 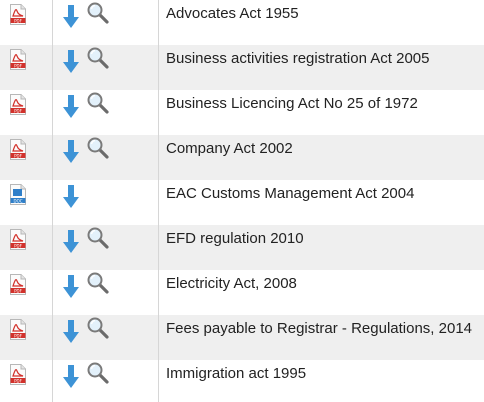 What do you see at coordinates (321, 157) in the screenshot?
I see `document-title-cell: Company Act 2002` at bounding box center [321, 157].